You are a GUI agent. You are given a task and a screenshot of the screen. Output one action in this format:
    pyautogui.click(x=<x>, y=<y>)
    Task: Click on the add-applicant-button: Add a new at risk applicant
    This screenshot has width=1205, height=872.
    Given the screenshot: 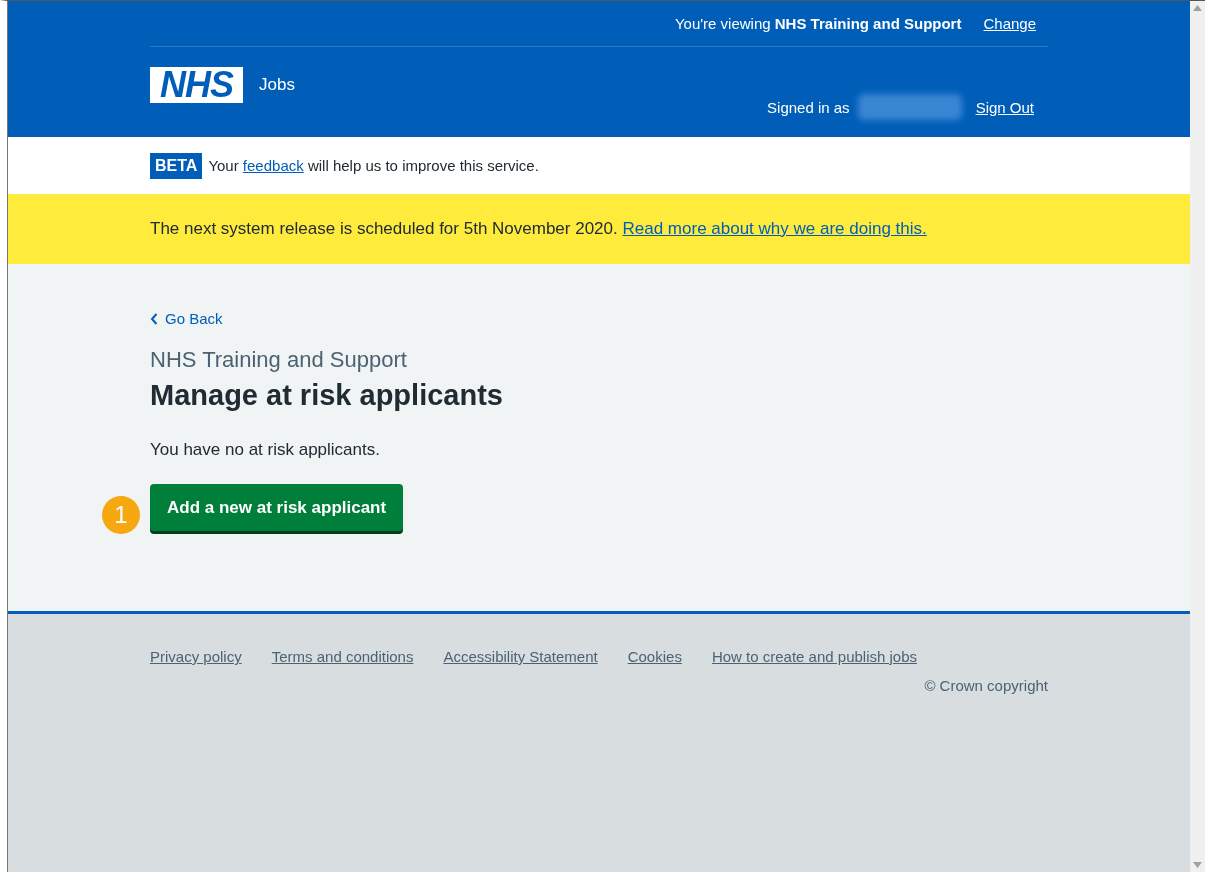 What is the action you would take?
    pyautogui.click(x=277, y=507)
    